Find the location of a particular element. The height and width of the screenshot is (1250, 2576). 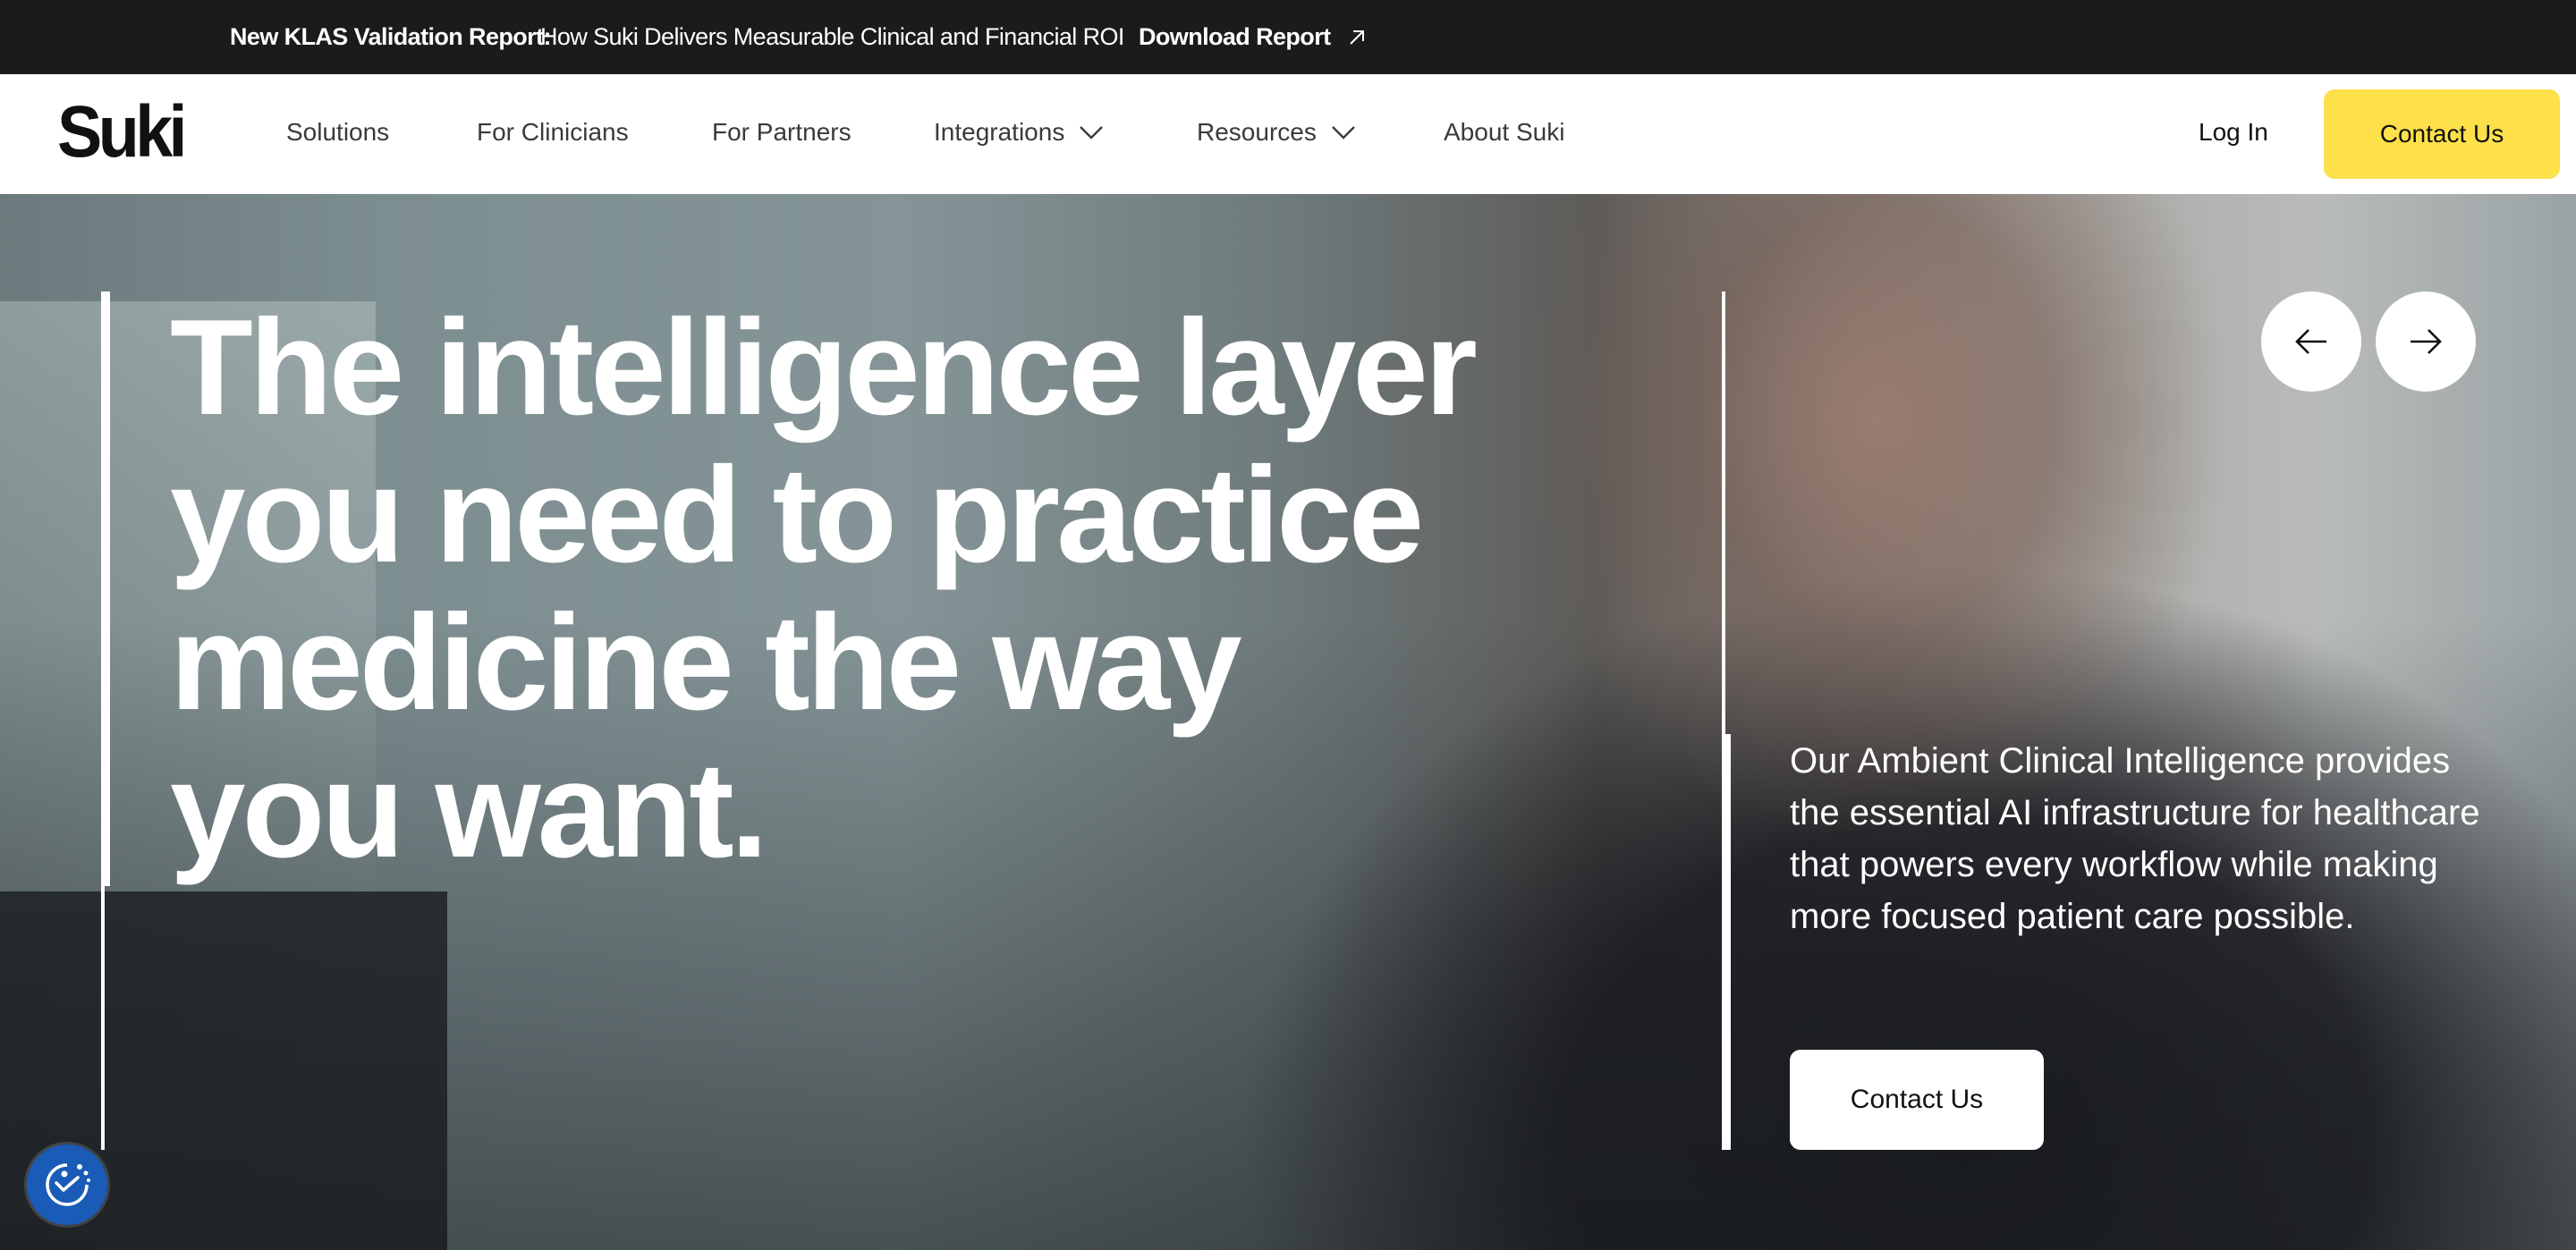

hero-contact-us-button: Contact Us is located at coordinates (1917, 1100).